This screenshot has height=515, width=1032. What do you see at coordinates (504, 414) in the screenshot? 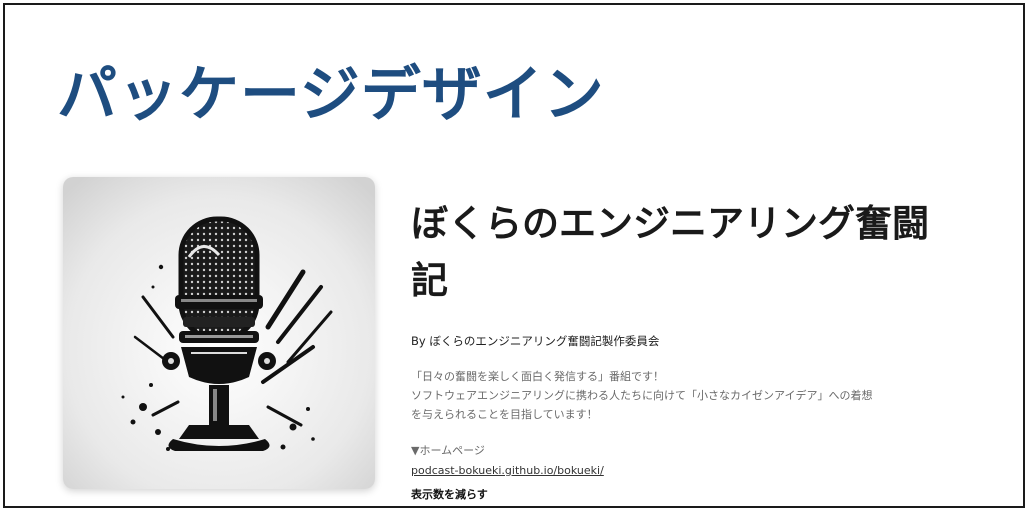
I see `description-line: を与えられることを目指しています！` at bounding box center [504, 414].